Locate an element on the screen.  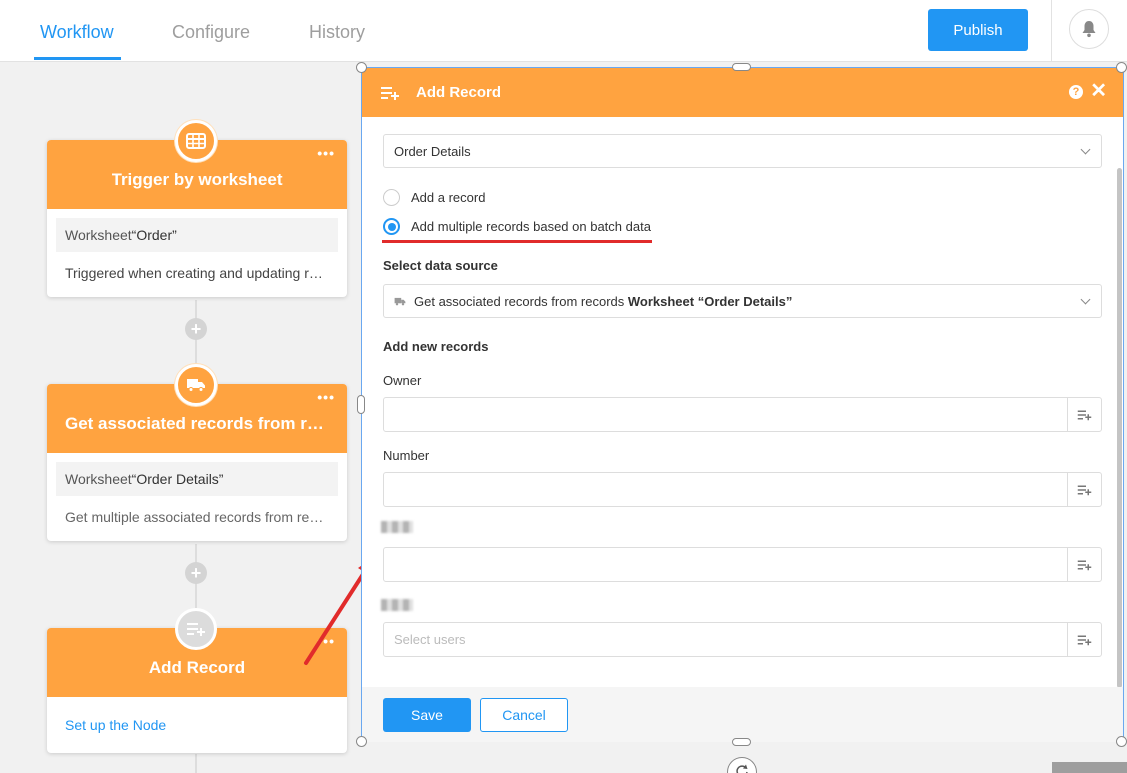
panel-title: Add Record is located at coordinates (459, 92).